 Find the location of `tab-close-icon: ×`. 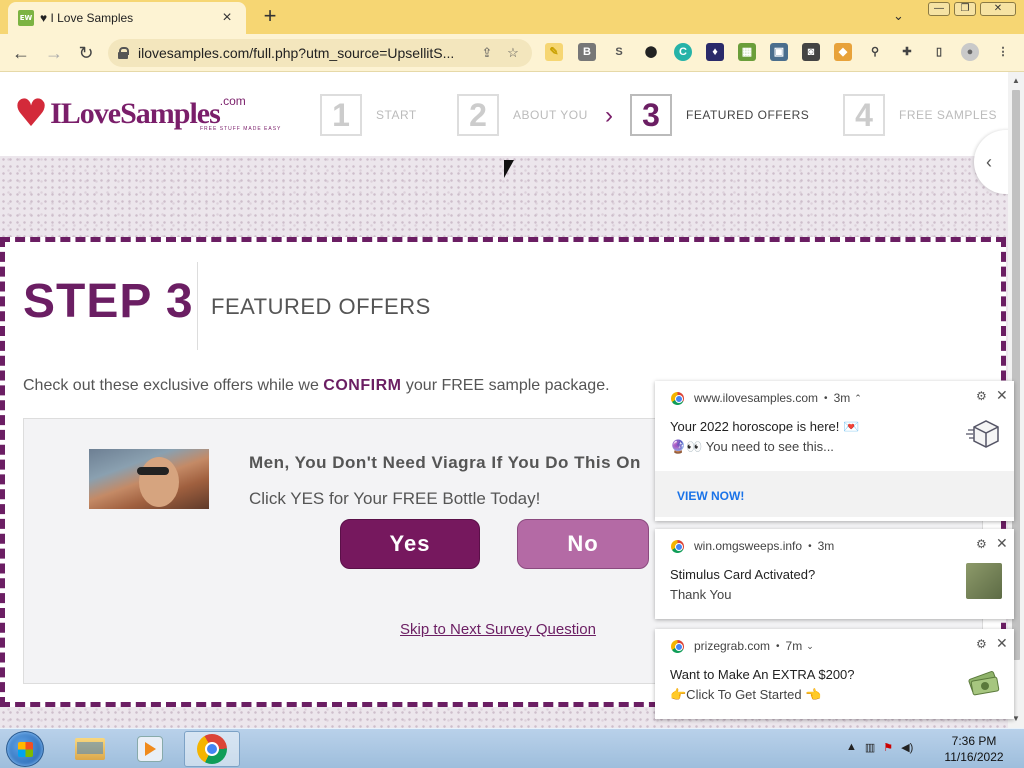

tab-close-icon: × is located at coordinates (227, 18).